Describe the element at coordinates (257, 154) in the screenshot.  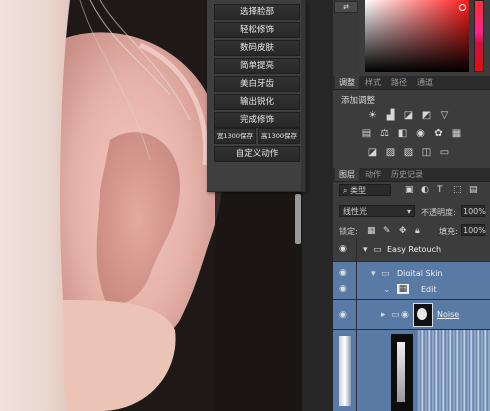
I see `custom-action-button: 自定义动作` at that location.